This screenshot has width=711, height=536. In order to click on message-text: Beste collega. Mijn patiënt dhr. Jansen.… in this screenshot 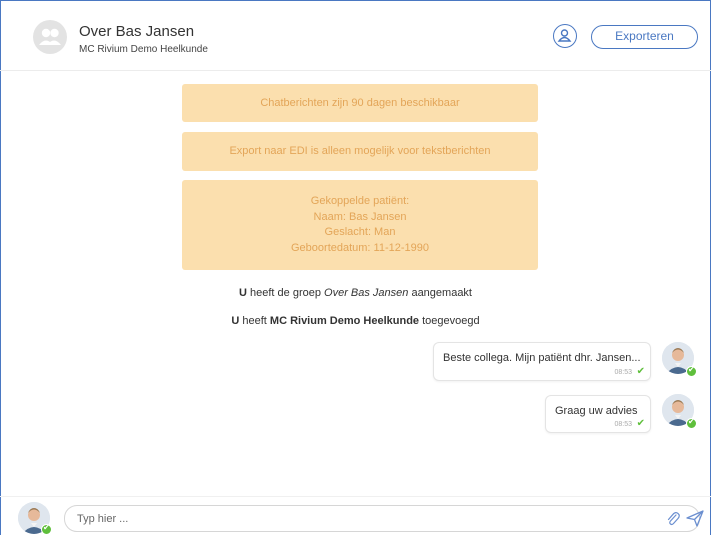, I will do `click(542, 358)`.